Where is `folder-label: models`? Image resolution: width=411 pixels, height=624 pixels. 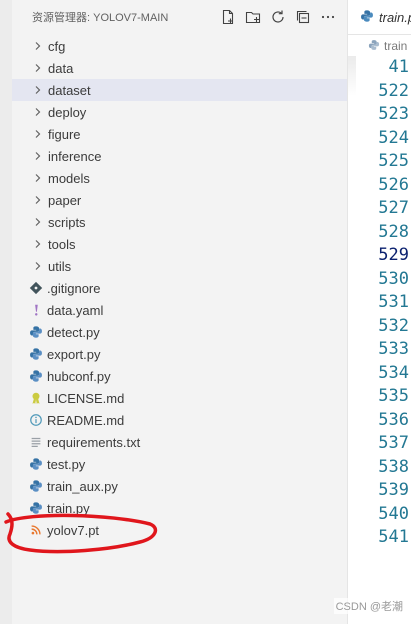
folder-label: models is located at coordinates (69, 178).